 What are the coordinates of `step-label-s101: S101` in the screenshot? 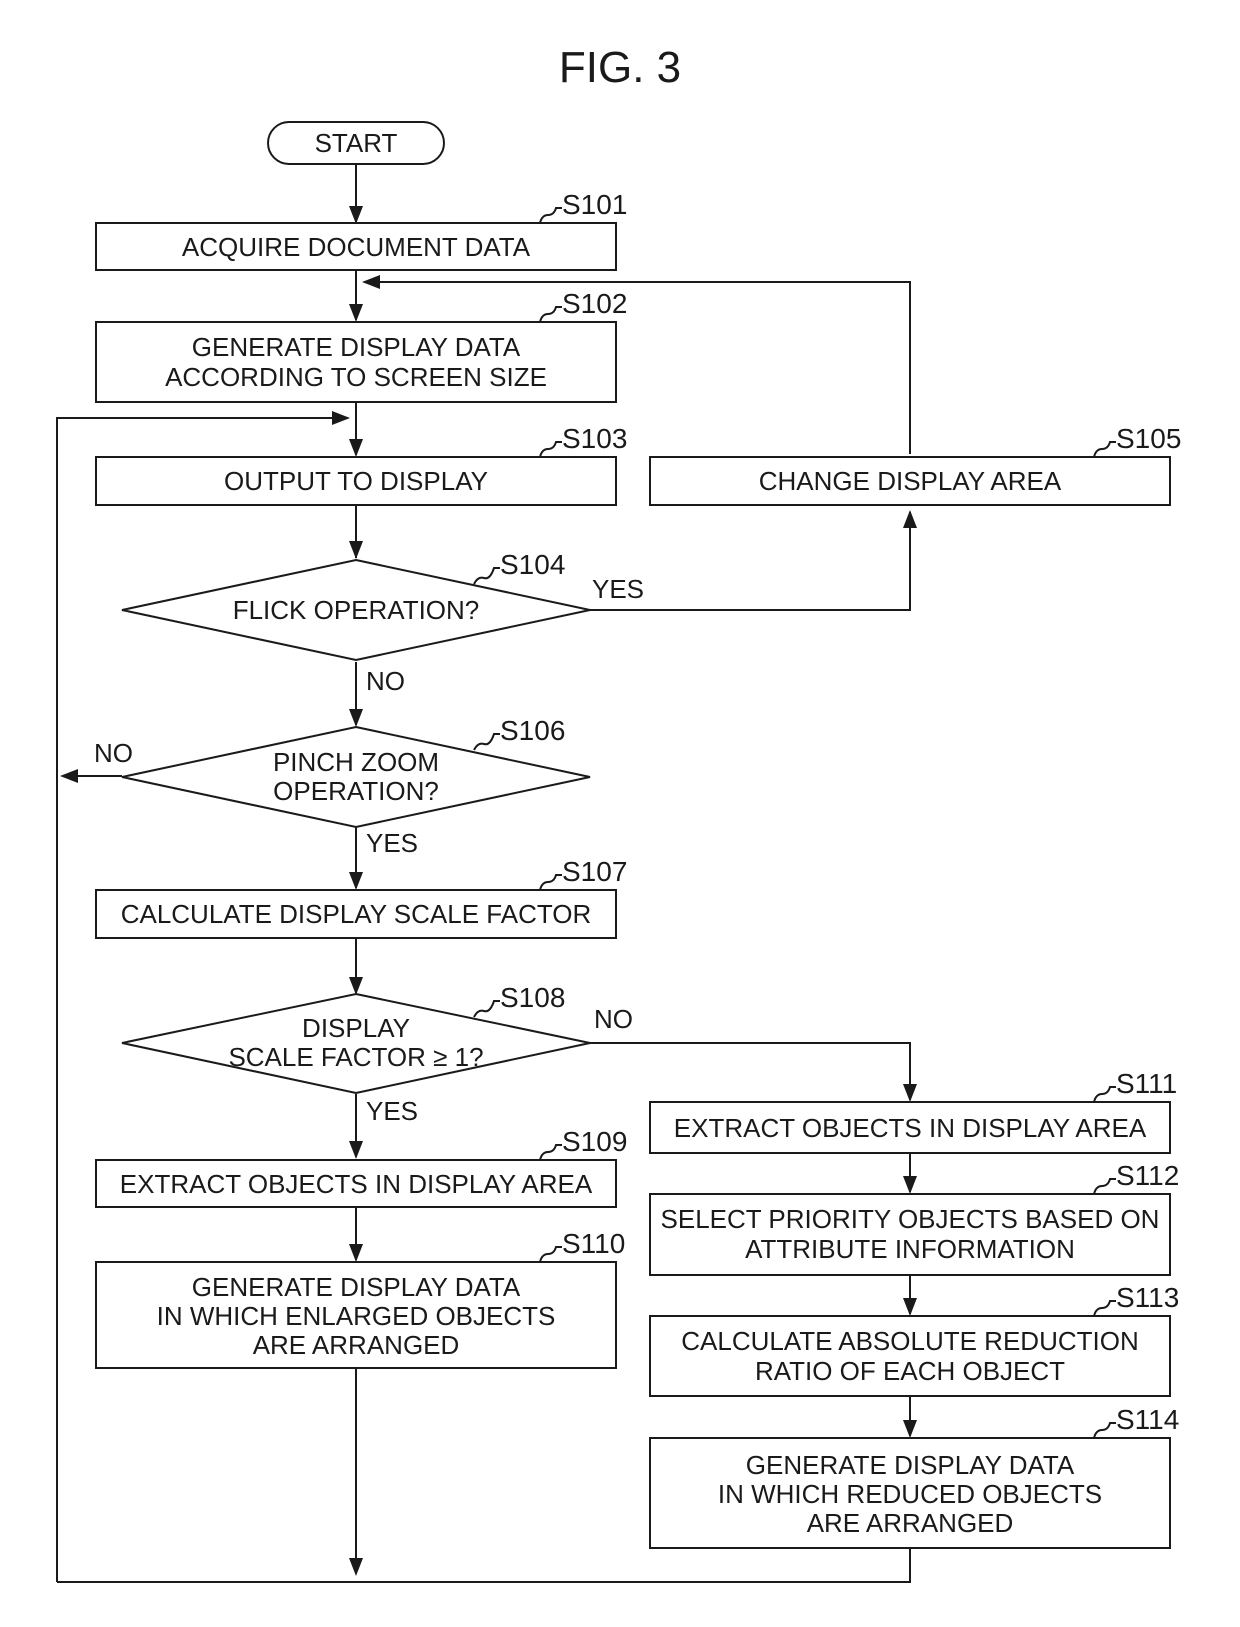 It's located at (594, 204).